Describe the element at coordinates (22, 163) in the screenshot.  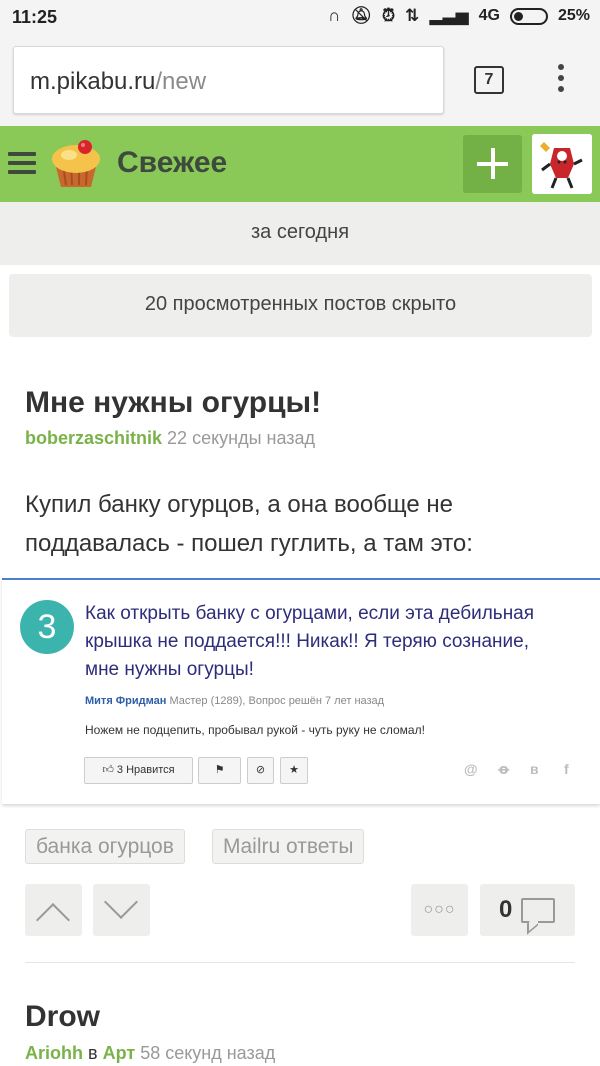
I see `hamburger-menu-icon` at that location.